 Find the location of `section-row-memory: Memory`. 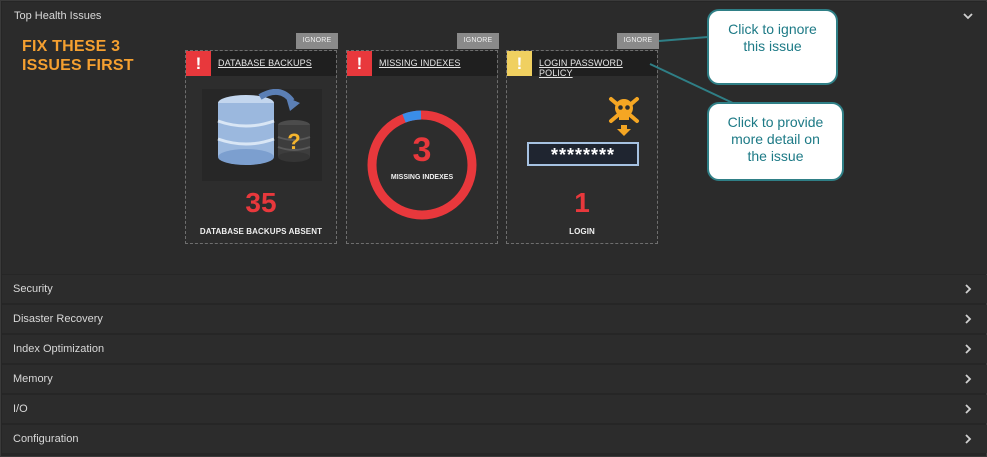

section-row-memory: Memory is located at coordinates (494, 379).